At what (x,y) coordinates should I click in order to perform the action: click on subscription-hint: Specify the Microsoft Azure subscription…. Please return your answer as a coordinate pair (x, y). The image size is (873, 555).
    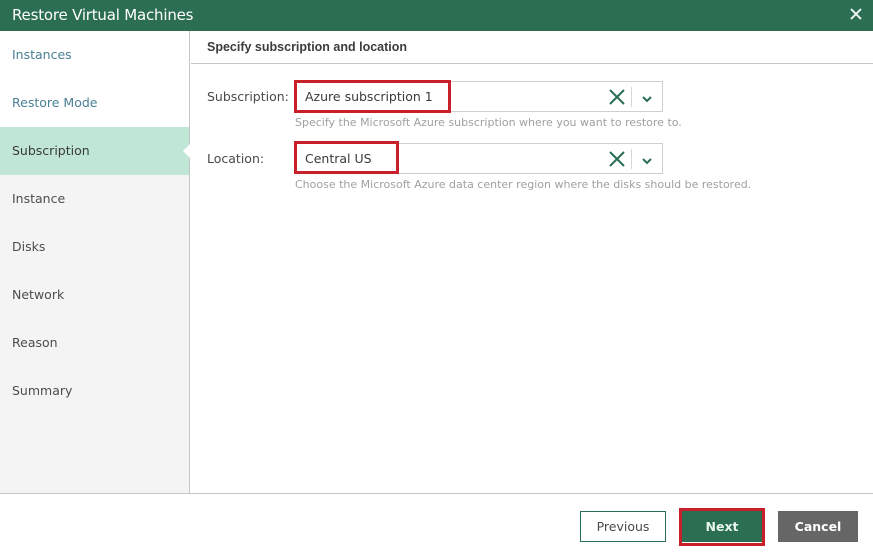
    Looking at the image, I should click on (488, 122).